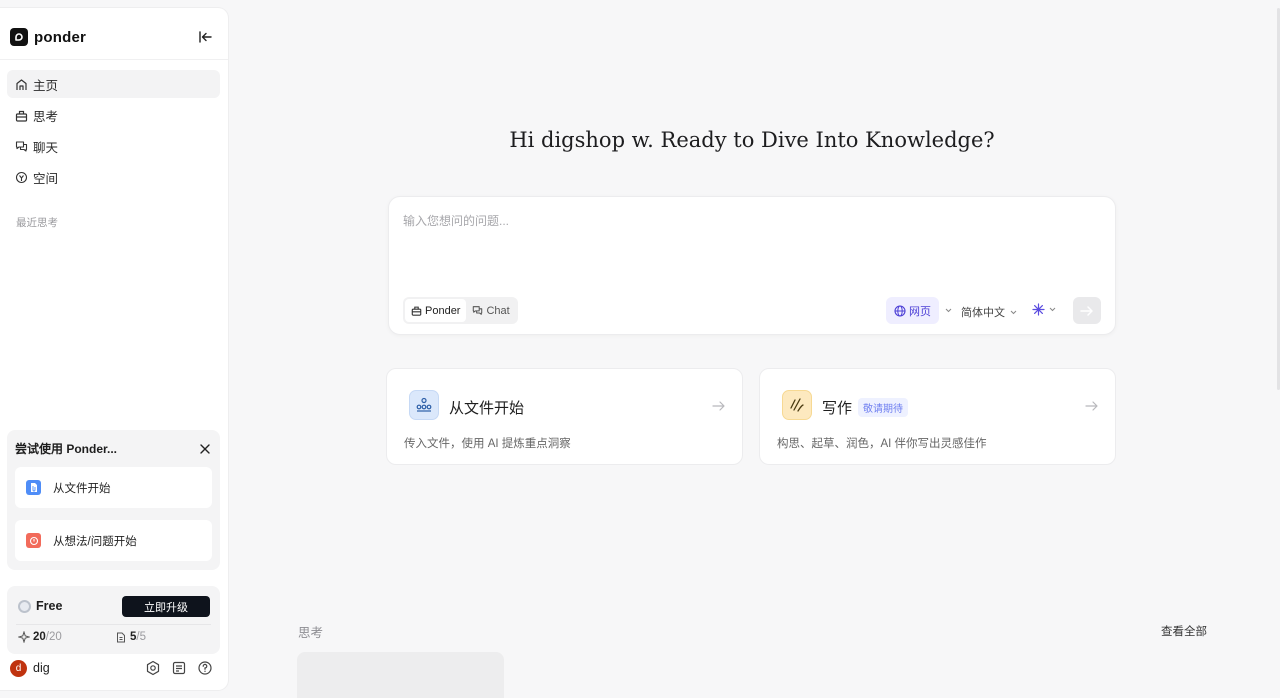 This screenshot has width=1280, height=698. Describe the element at coordinates (882, 444) in the screenshot. I see `feature-description: 构思、起草、润色，AI 伴你写出灵感佳作` at that location.